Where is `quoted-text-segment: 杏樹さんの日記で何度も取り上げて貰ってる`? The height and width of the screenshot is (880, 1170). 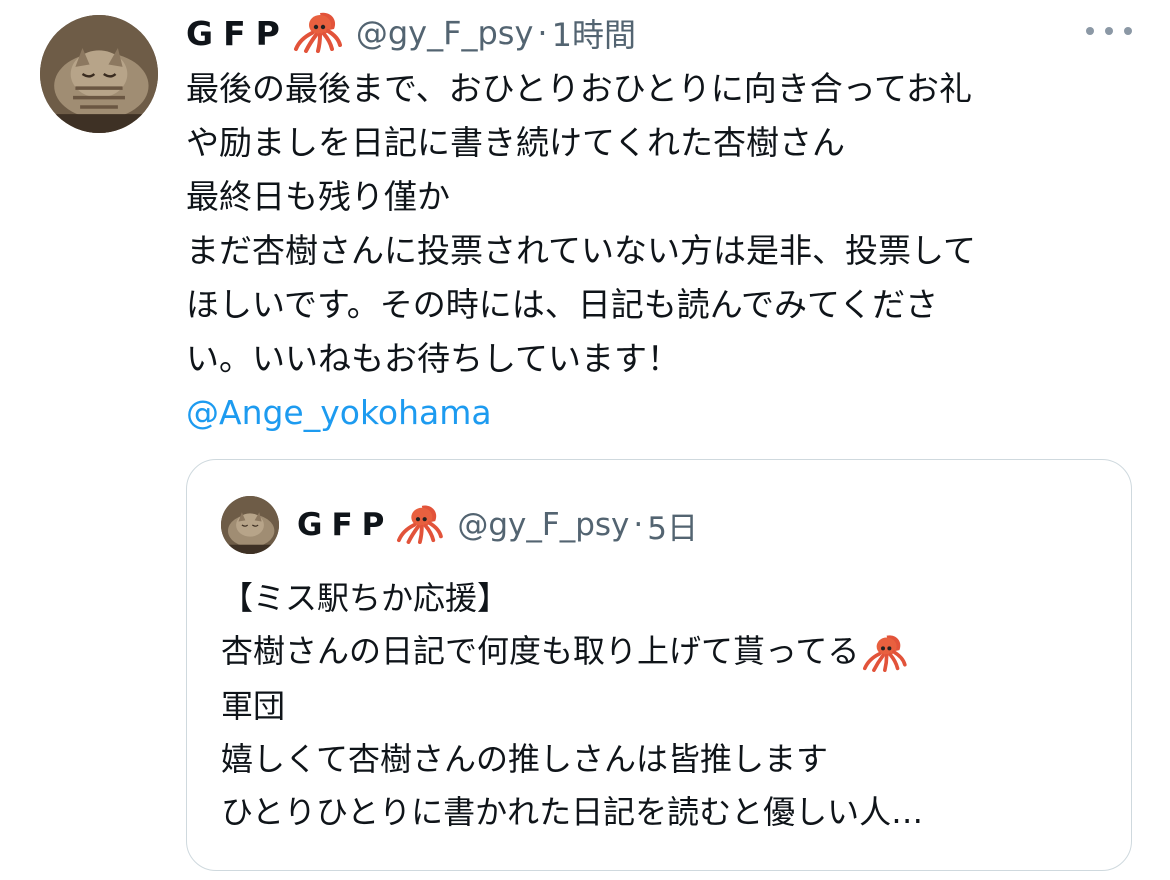 quoted-text-segment: 杏樹さんの日記で何度も取り上げて貰ってる is located at coordinates (540, 651).